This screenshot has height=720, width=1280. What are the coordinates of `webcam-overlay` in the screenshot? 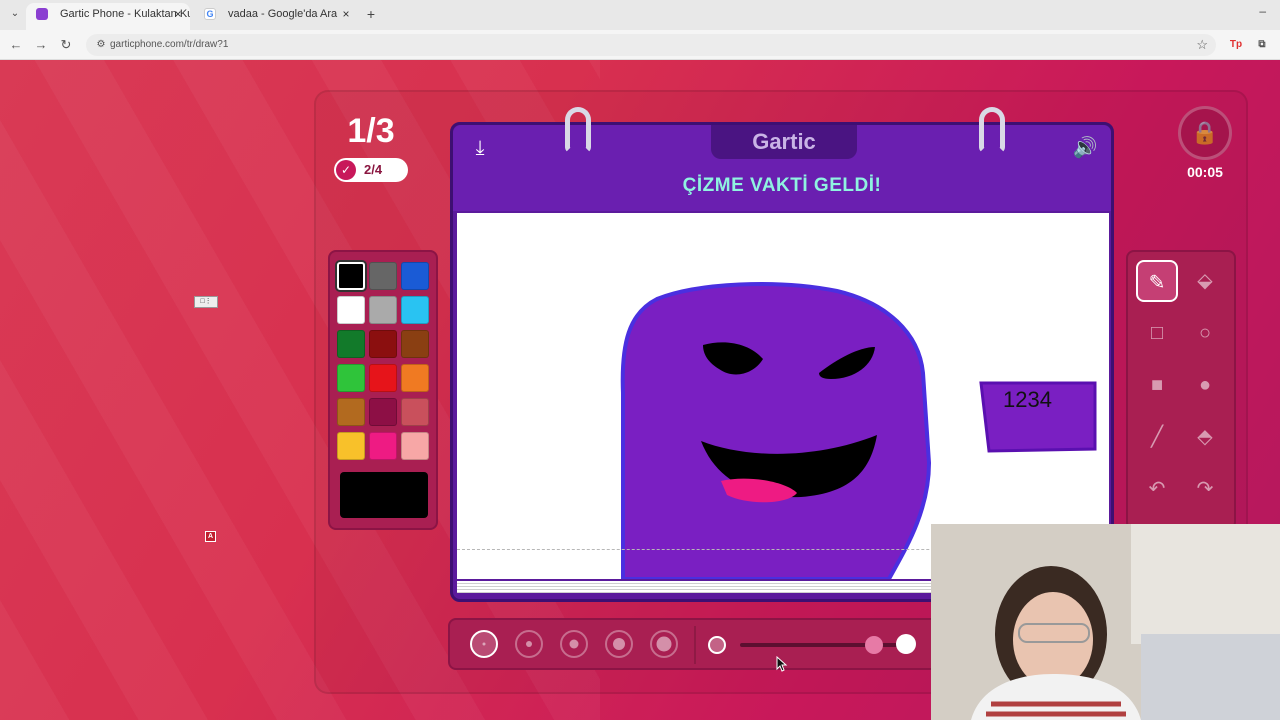 It's located at (1105, 622).